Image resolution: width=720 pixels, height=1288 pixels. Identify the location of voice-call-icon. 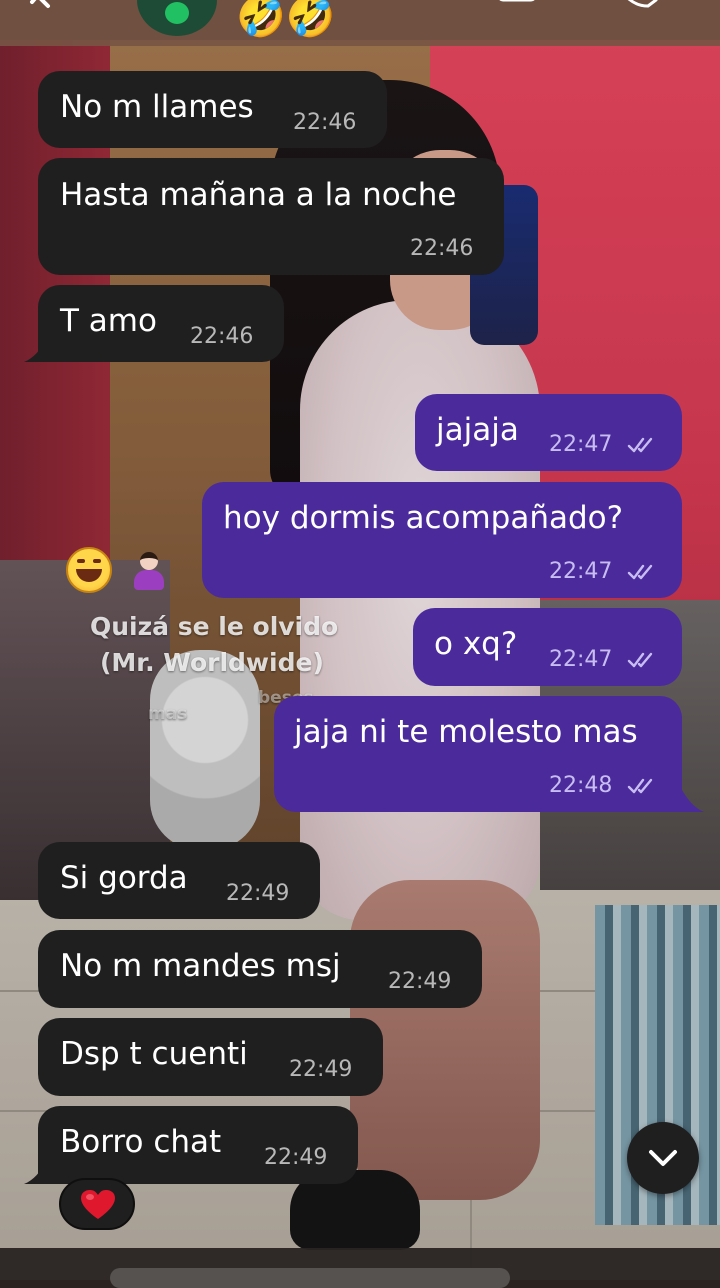
(638, 8).